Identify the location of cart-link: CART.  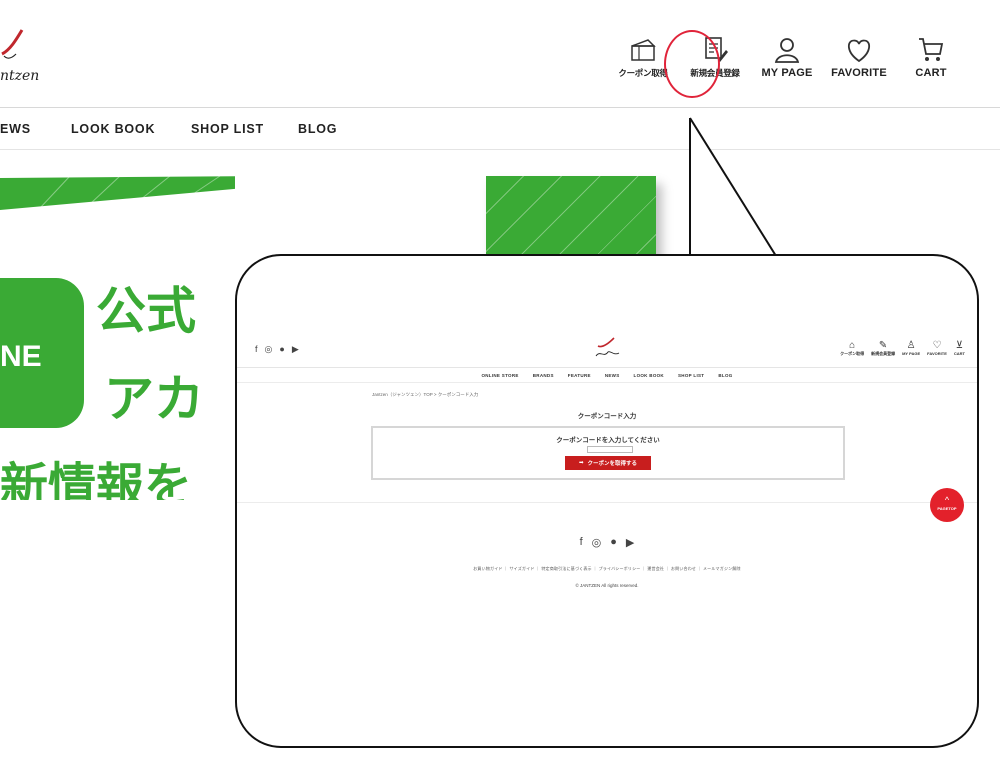
(931, 57).